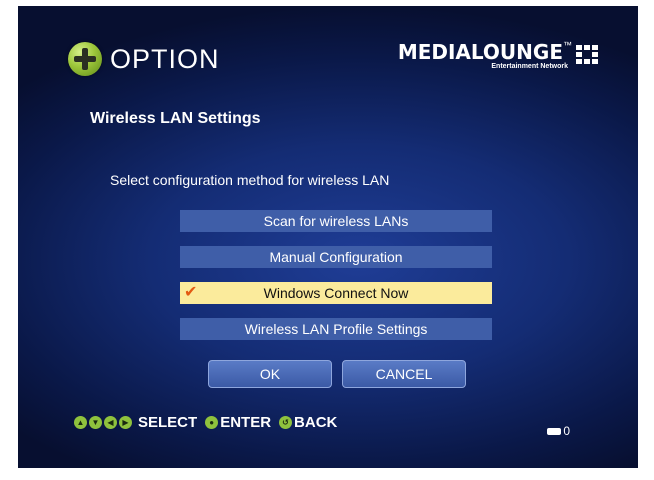  I want to click on right-arrow-icon: ▶, so click(125, 422).